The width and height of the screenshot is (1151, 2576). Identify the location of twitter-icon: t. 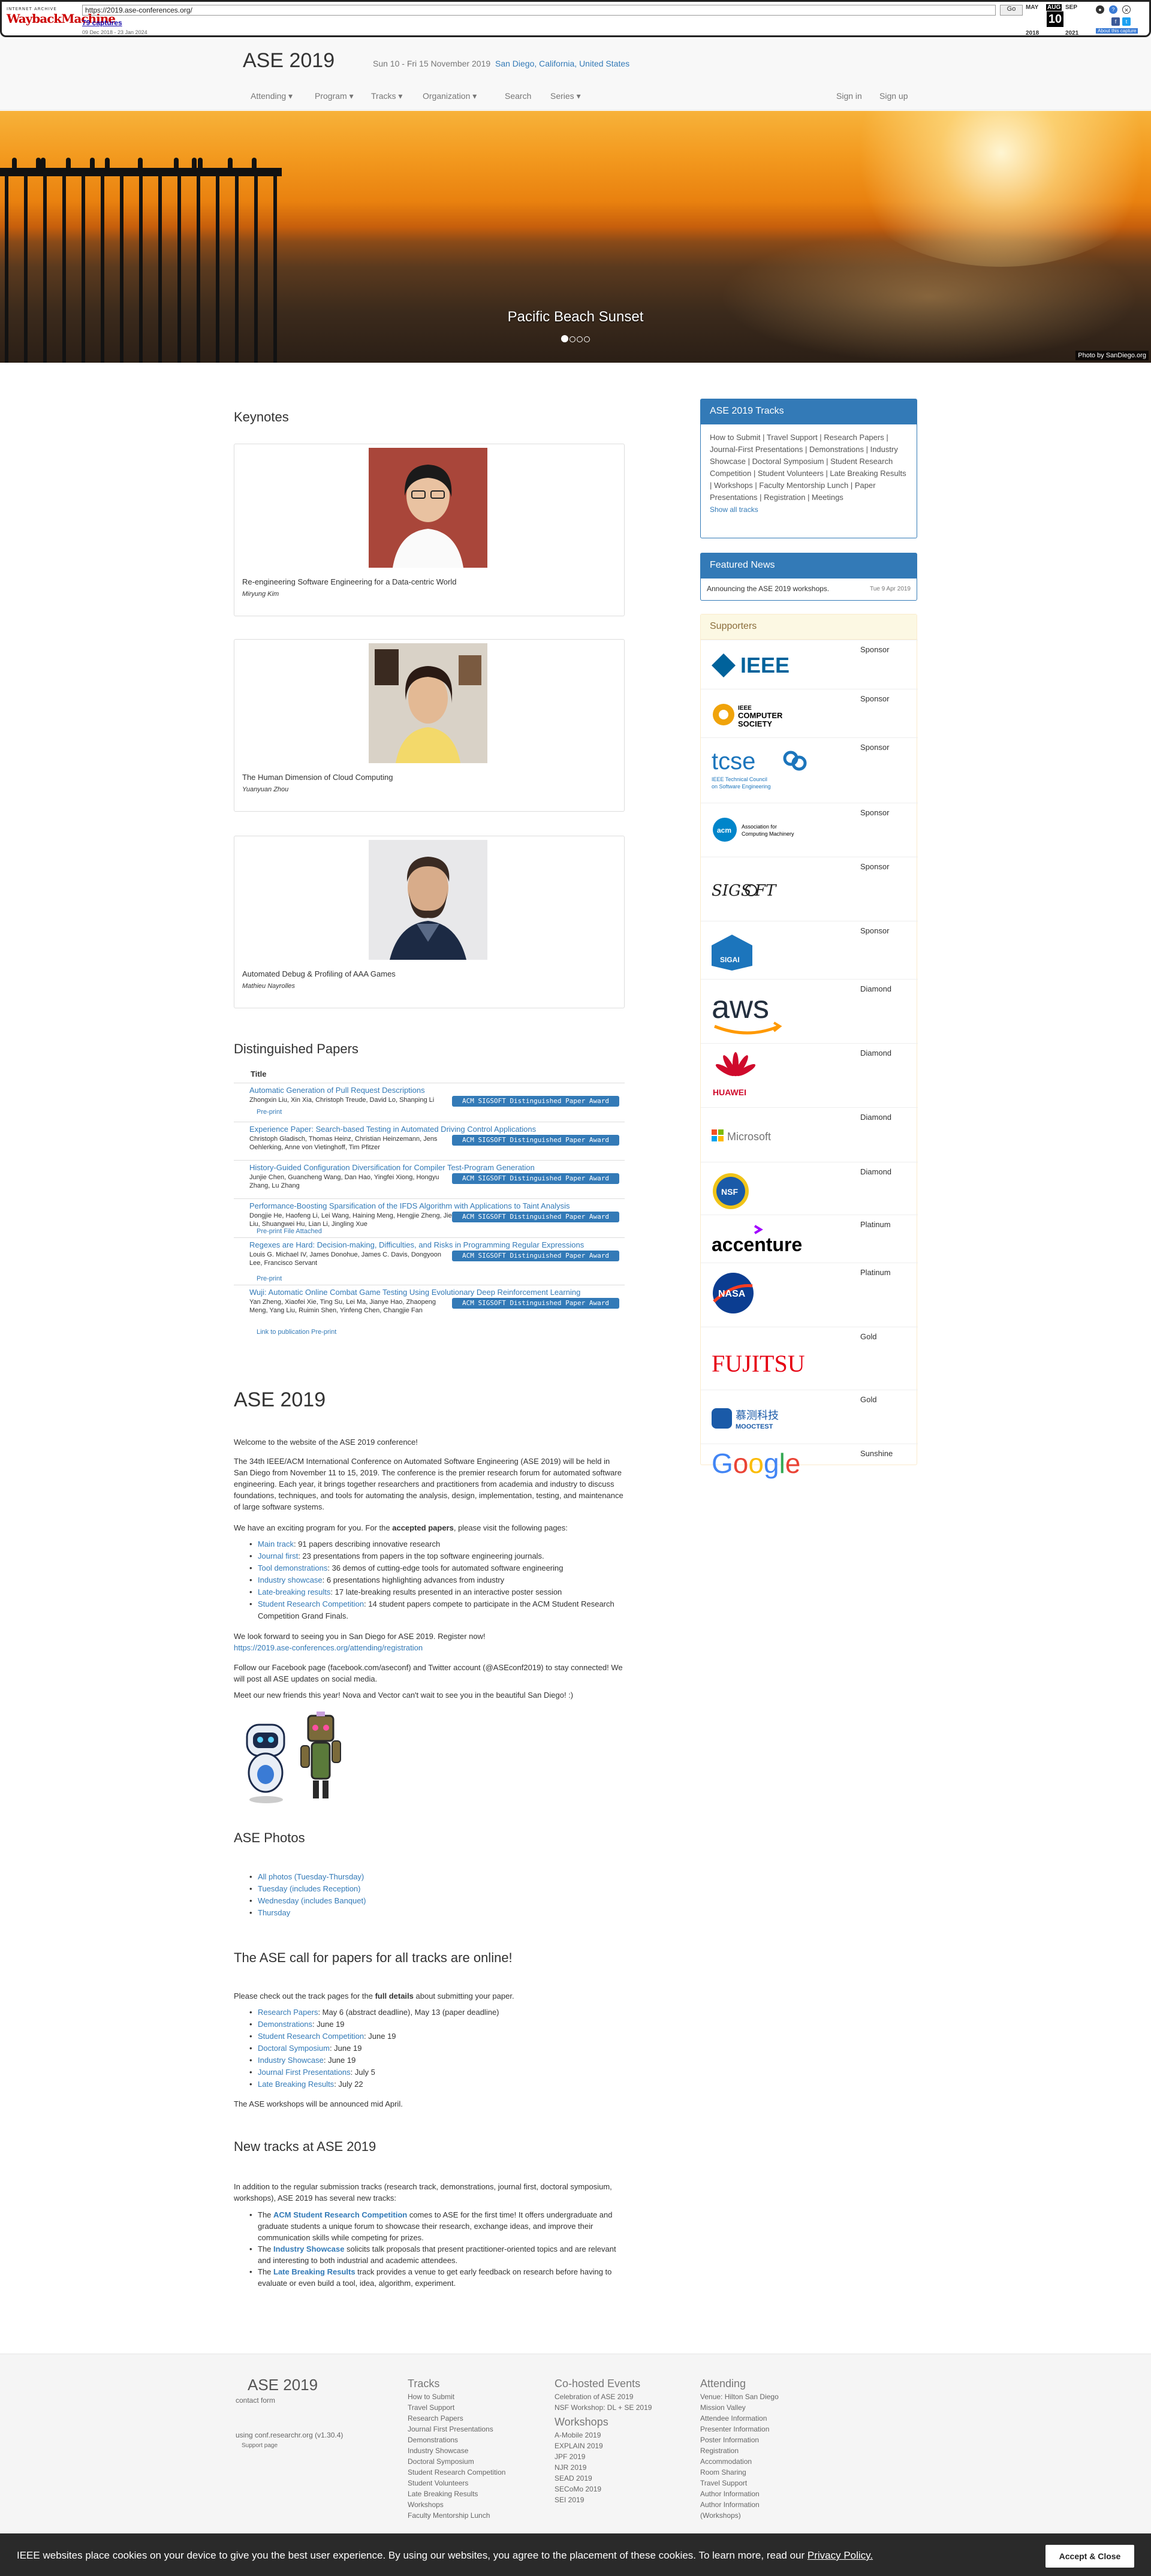
(1126, 21).